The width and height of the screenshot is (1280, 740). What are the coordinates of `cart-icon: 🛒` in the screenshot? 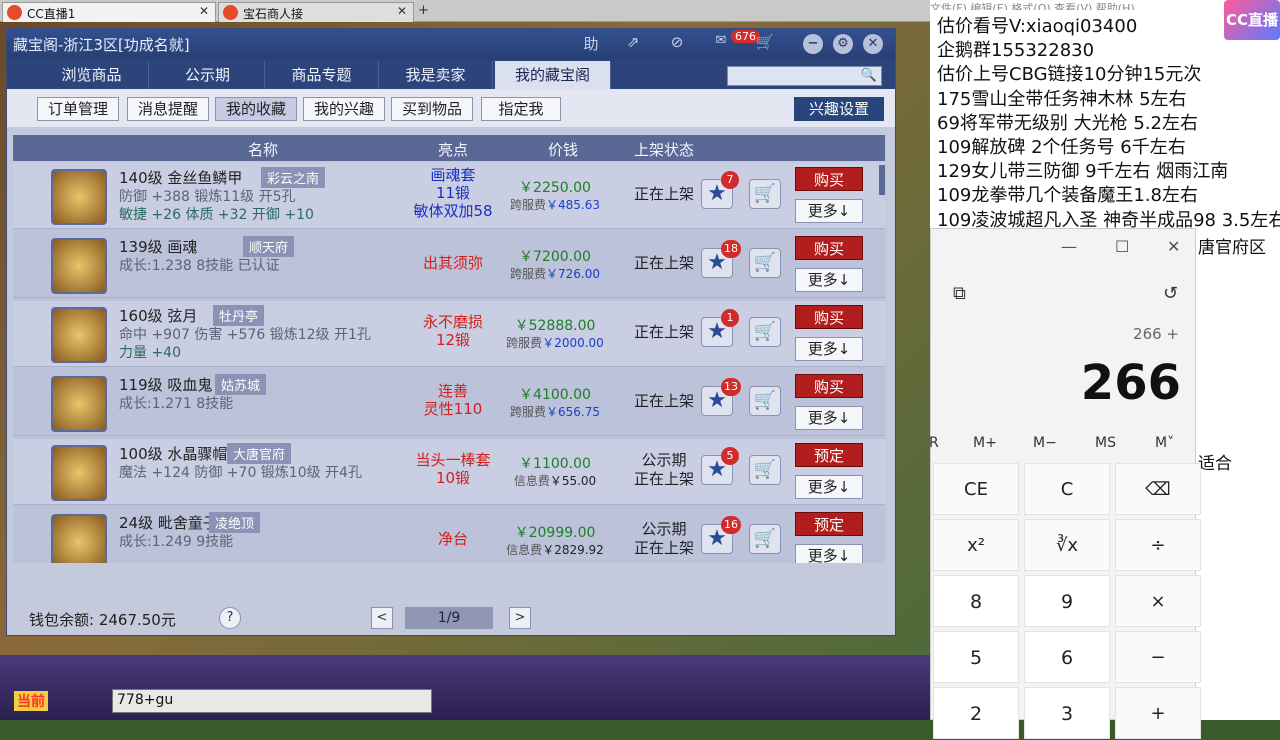 It's located at (765, 44).